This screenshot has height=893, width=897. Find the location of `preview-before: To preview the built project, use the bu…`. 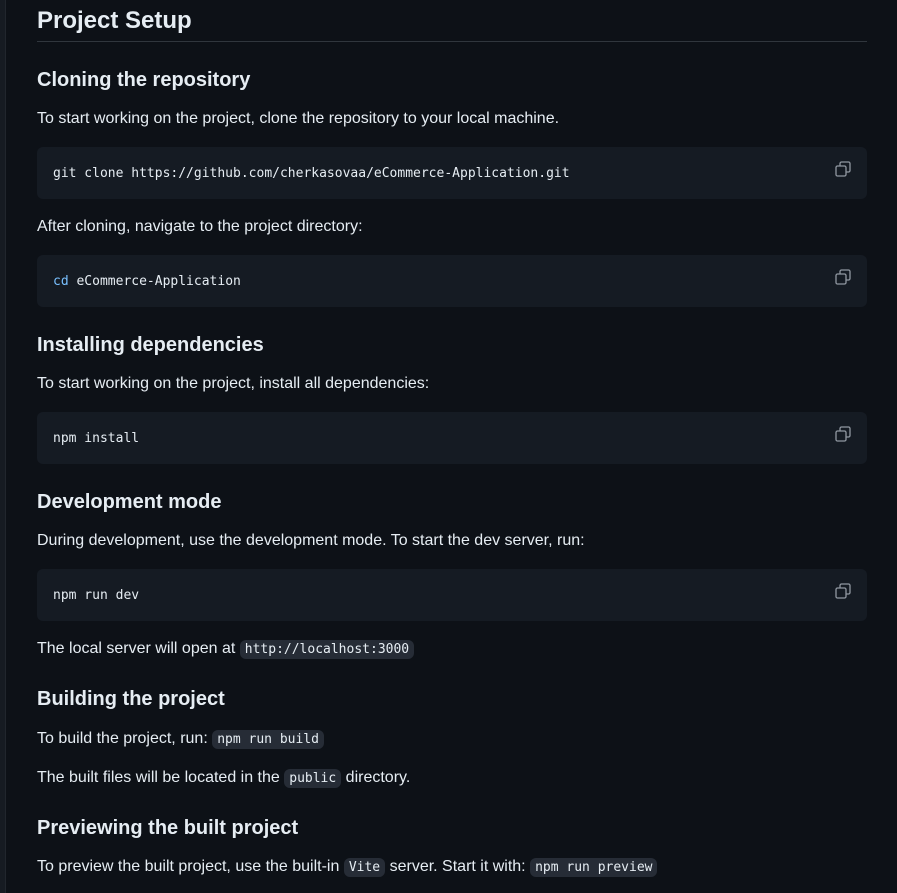

preview-before: To preview the built project, use the bu… is located at coordinates (190, 866).